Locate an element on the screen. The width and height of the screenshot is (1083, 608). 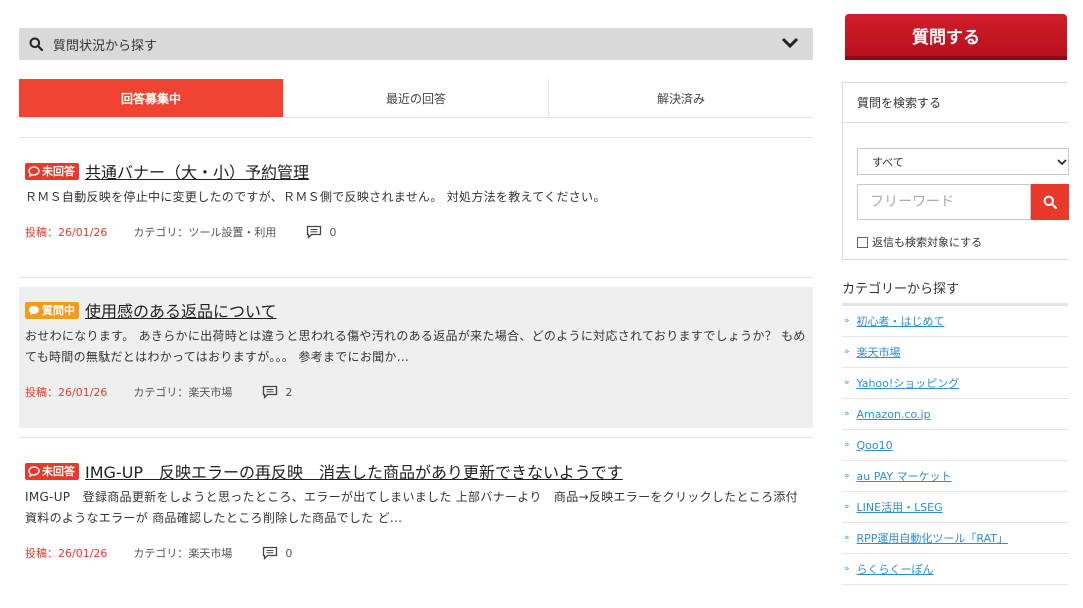
category-link: RPP運用自動化ツール「RAT」 is located at coordinates (933, 538).